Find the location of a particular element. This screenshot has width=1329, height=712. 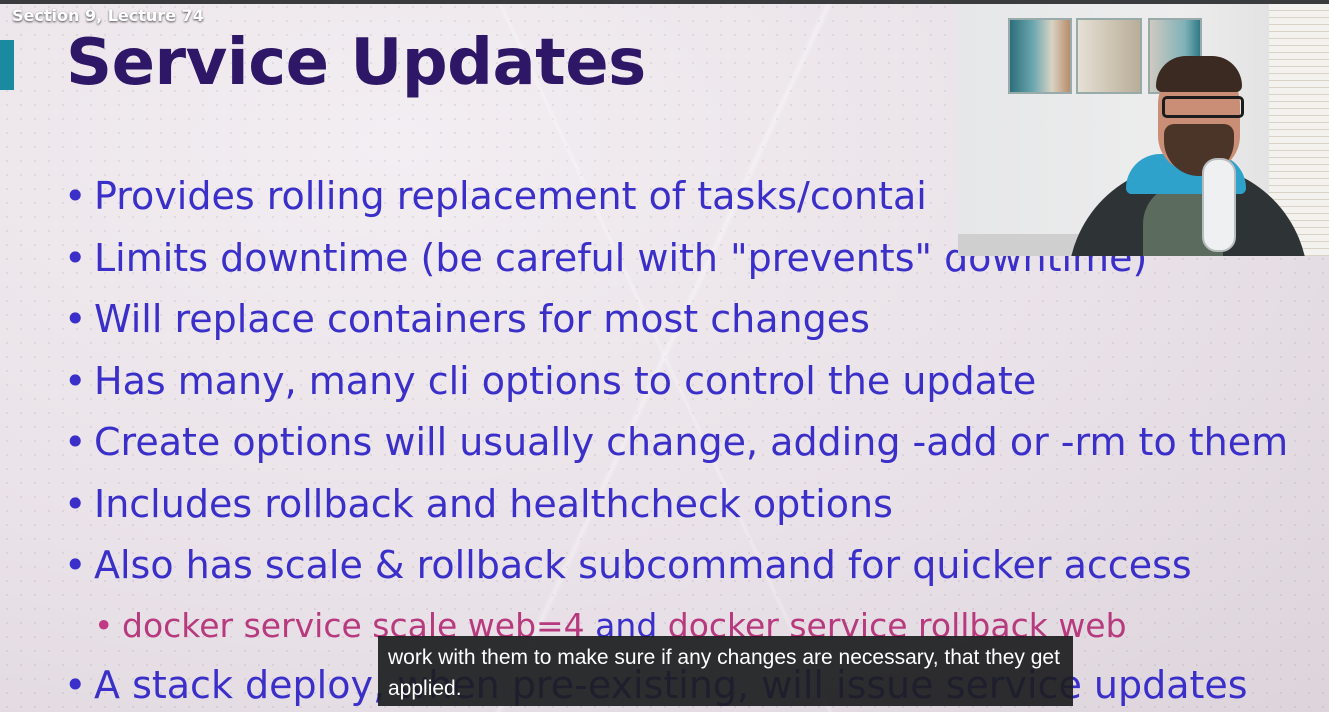

slide-accent-bar is located at coordinates (7, 65).